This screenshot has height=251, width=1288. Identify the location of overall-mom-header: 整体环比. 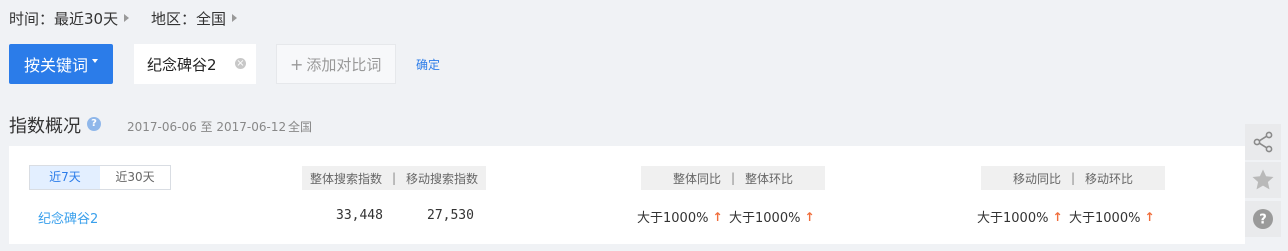
(769, 178).